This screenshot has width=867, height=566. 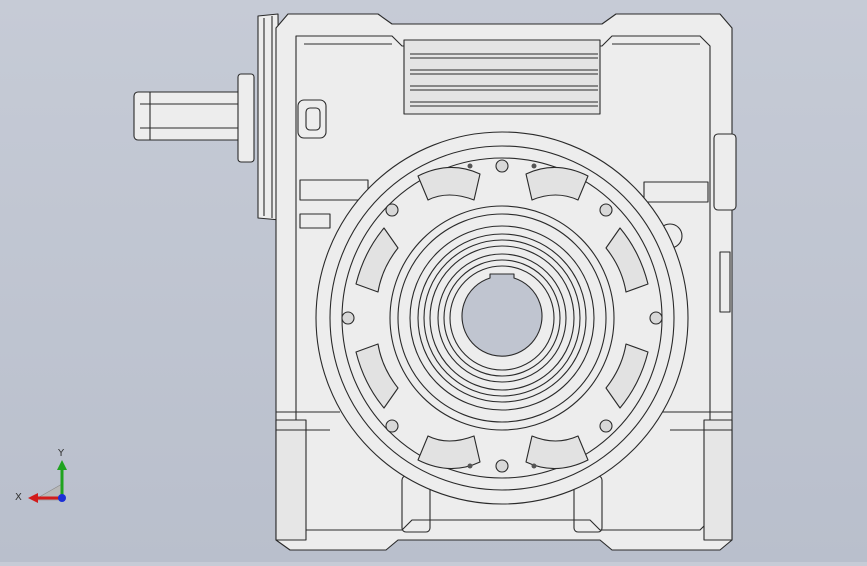 I want to click on y-axis-arrowhead, so click(x=62, y=465).